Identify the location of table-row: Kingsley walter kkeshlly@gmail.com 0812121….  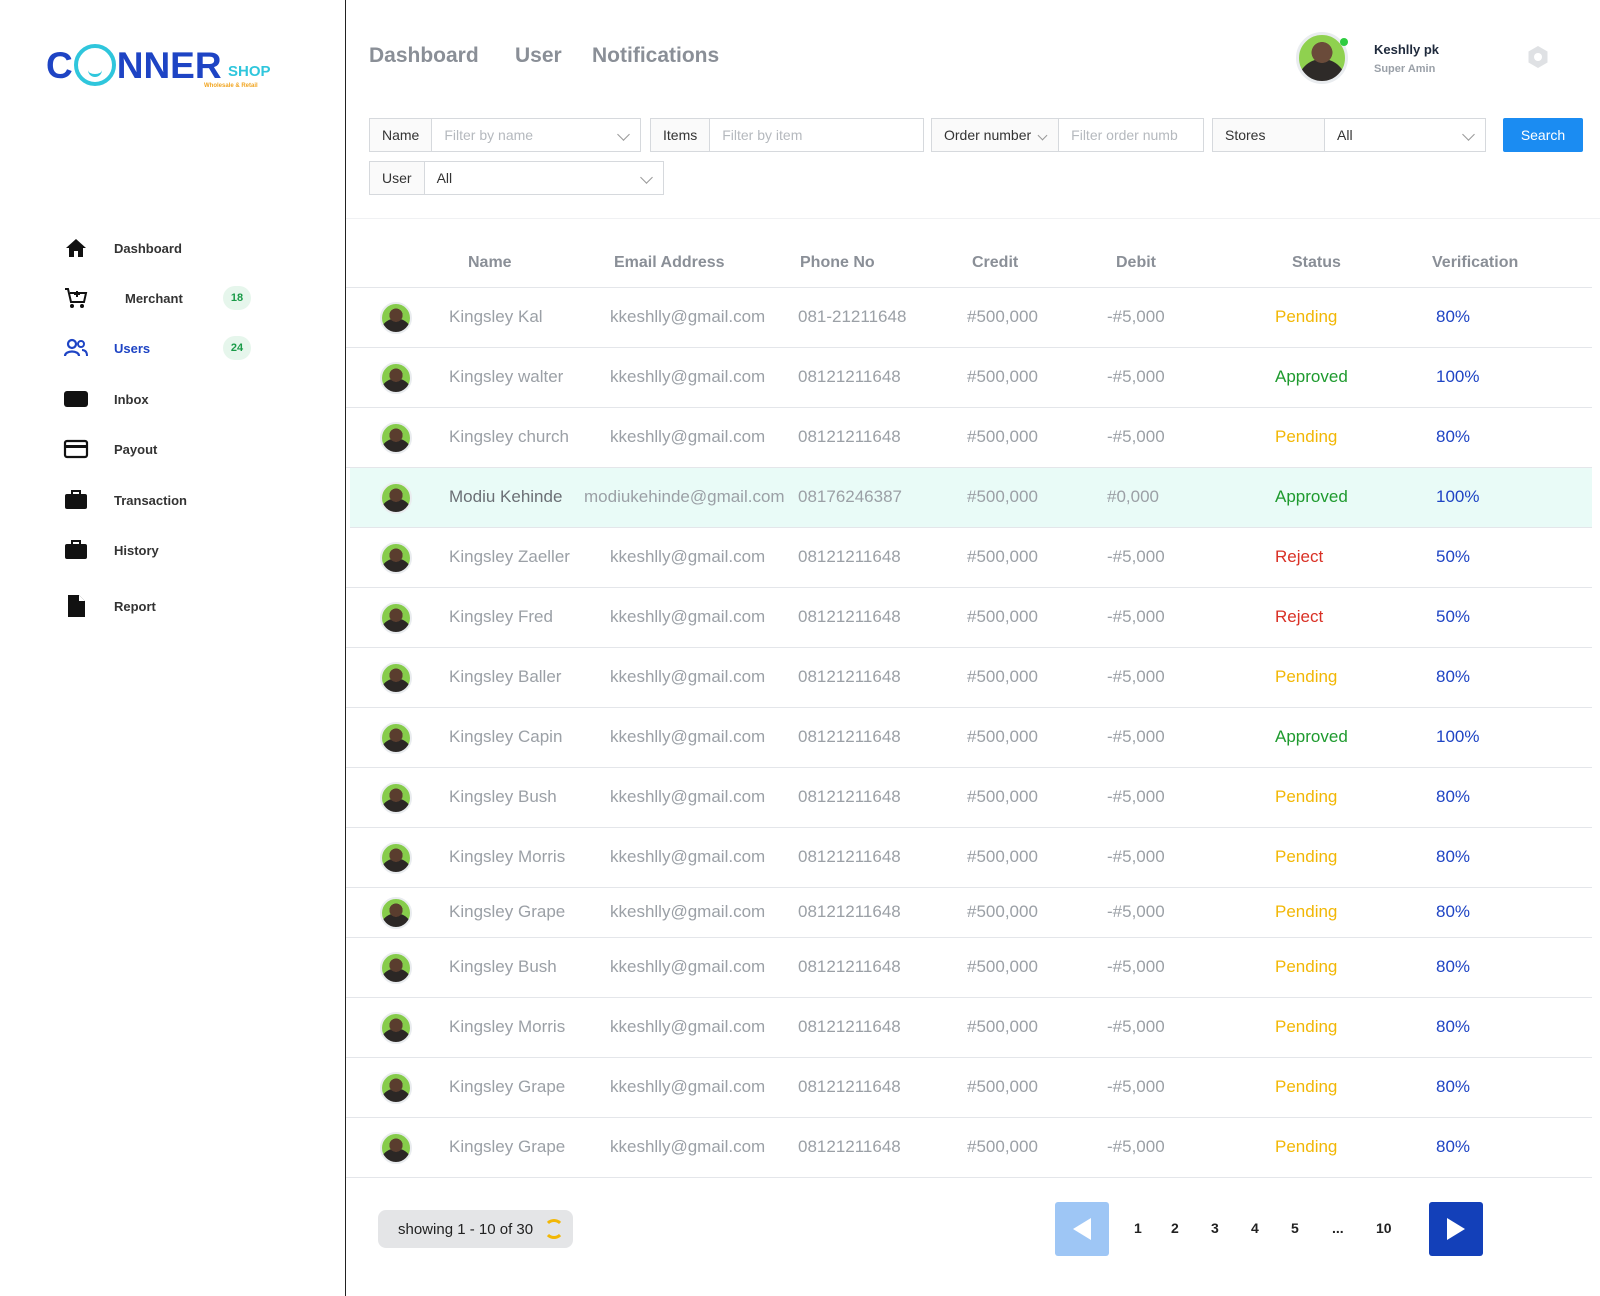
(969, 378).